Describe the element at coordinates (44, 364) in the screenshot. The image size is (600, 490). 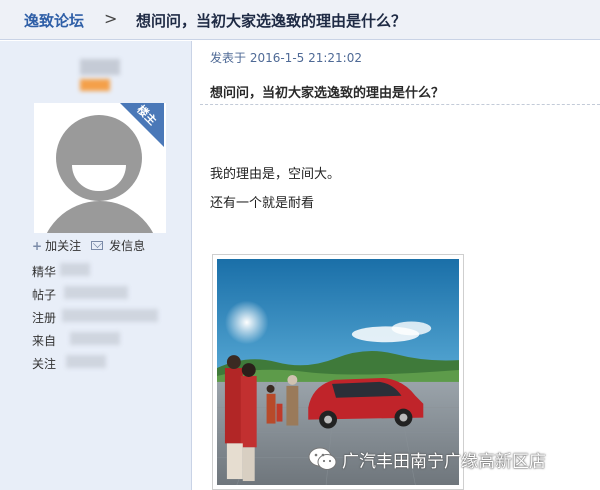
I see `stat-label-following: 关注` at that location.